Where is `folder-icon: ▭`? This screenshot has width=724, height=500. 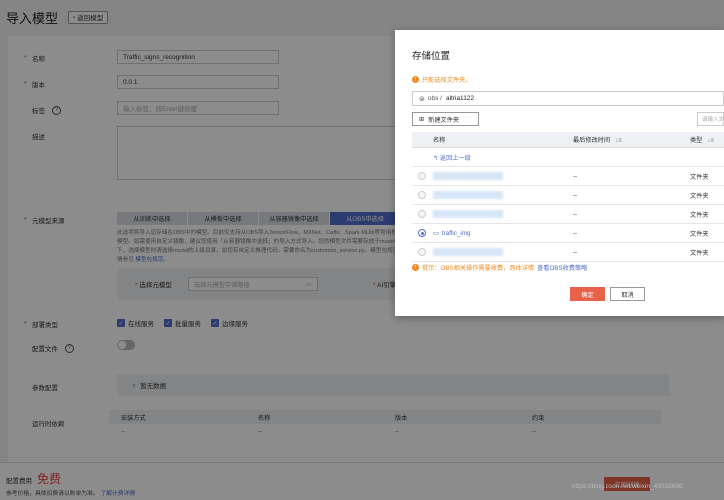
folder-icon: ▭ is located at coordinates (436, 233).